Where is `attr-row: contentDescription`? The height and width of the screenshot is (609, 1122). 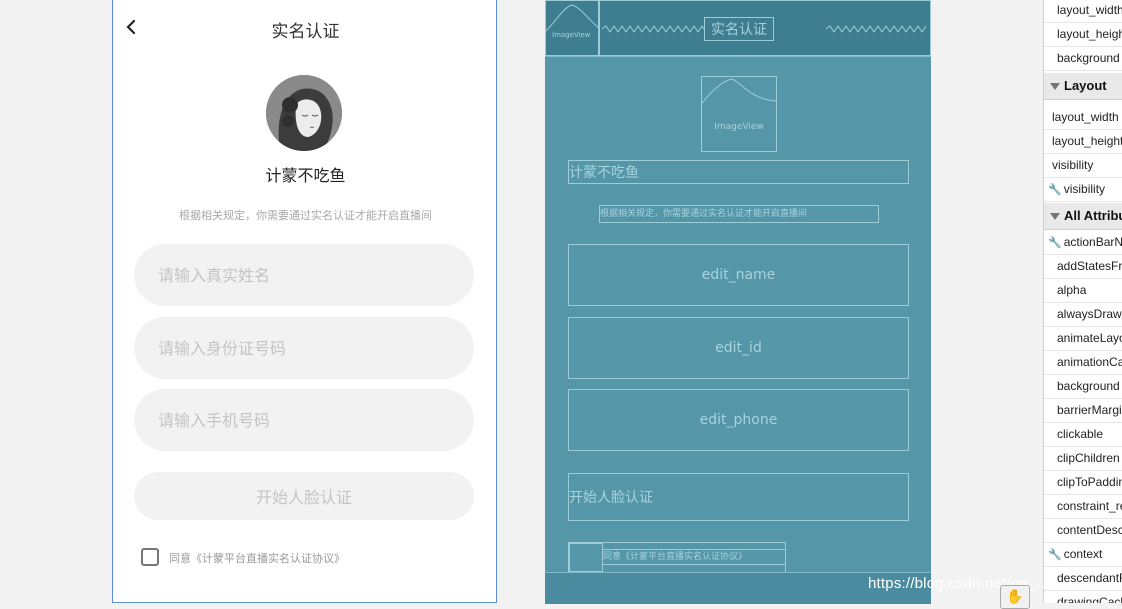
attr-row: contentDescription is located at coordinates (1083, 530).